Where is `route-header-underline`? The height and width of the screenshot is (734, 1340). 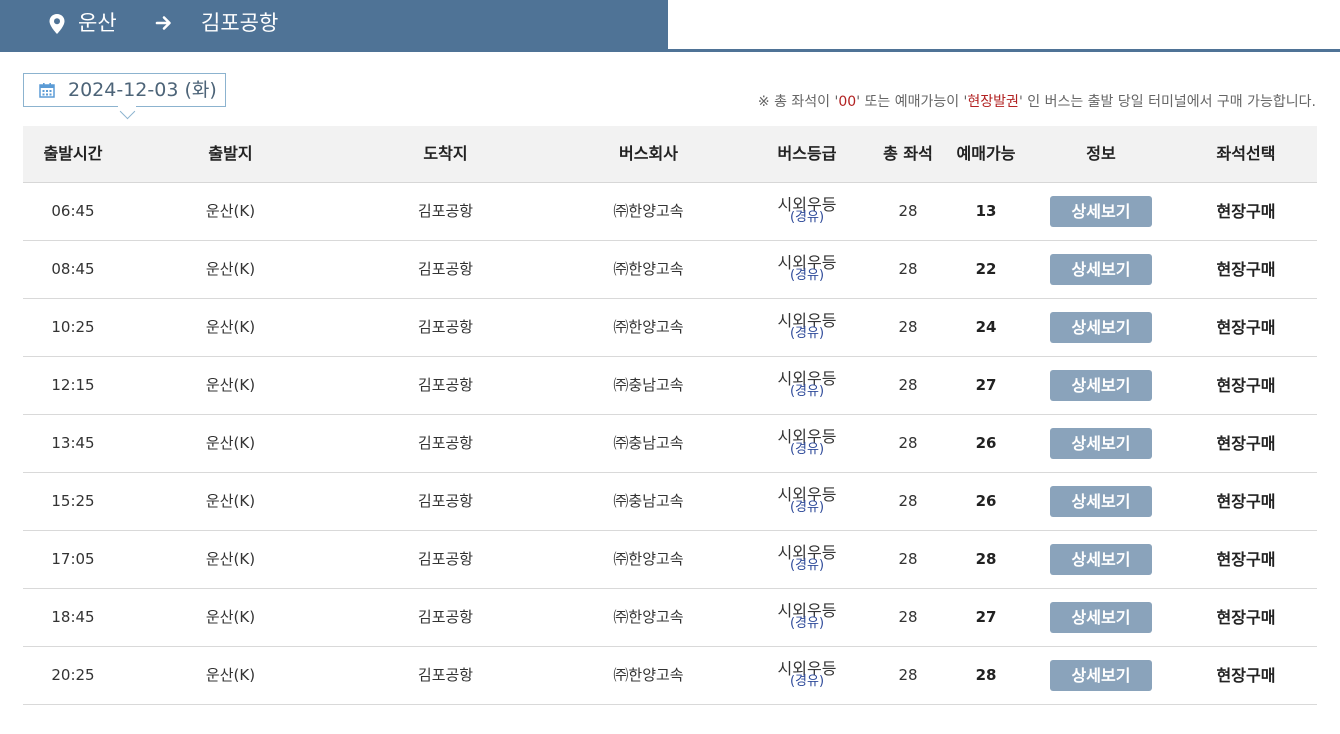 route-header-underline is located at coordinates (1004, 50).